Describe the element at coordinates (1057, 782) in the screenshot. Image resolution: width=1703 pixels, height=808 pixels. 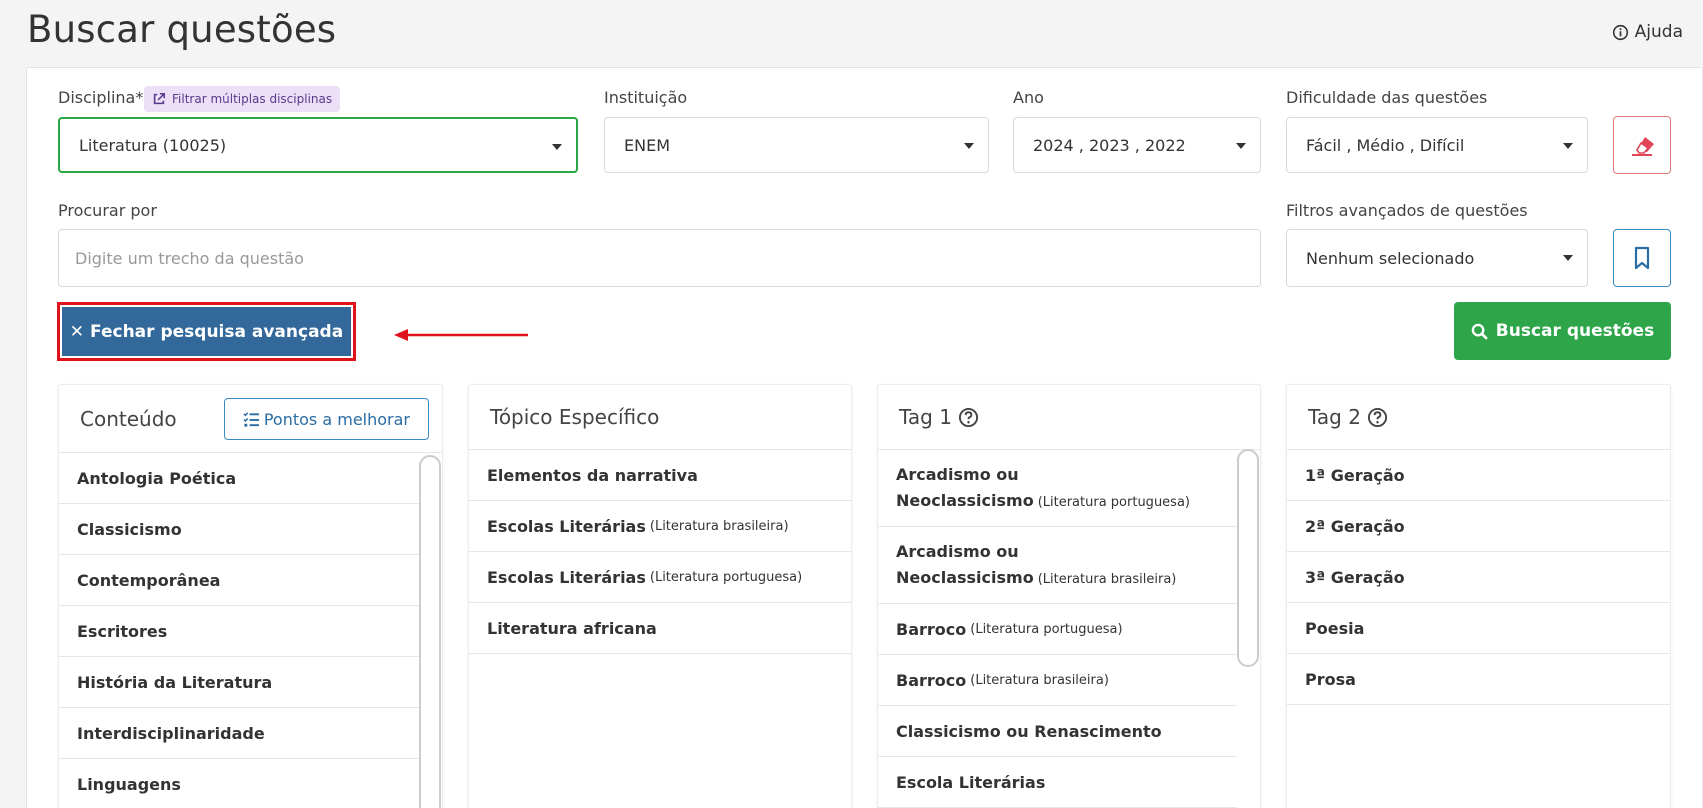
I see `tag1-item: Escola Literárias` at that location.